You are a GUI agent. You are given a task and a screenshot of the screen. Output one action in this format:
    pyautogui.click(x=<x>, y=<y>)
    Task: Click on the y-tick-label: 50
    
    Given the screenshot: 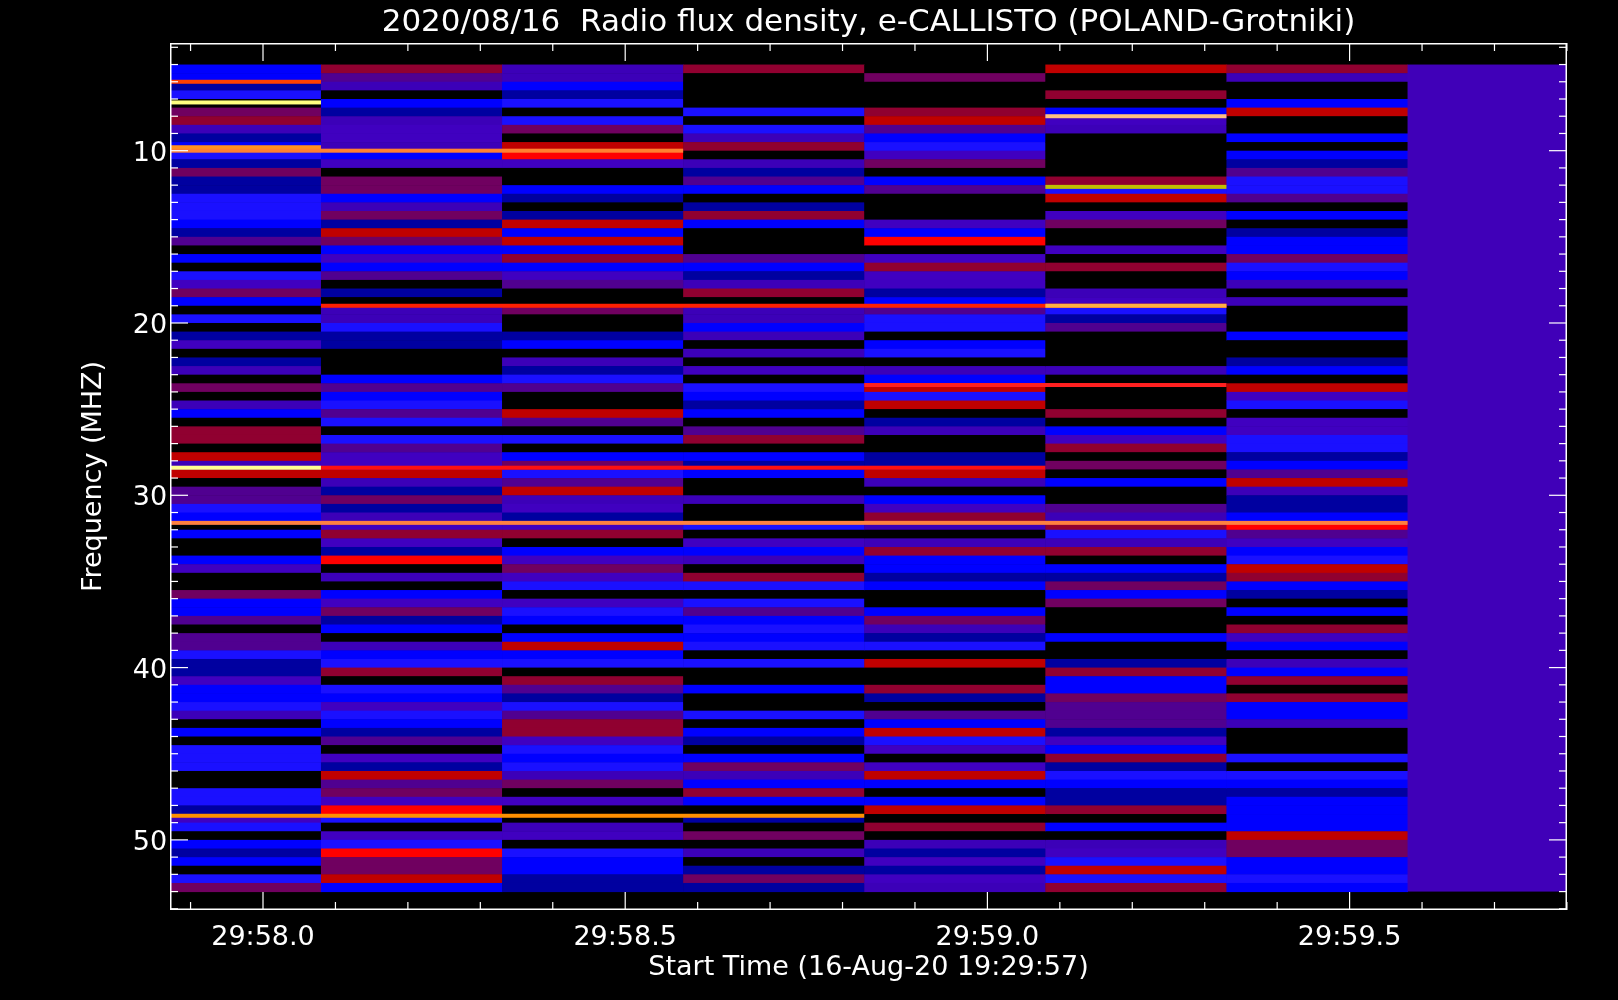 What is the action you would take?
    pyautogui.click(x=150, y=840)
    